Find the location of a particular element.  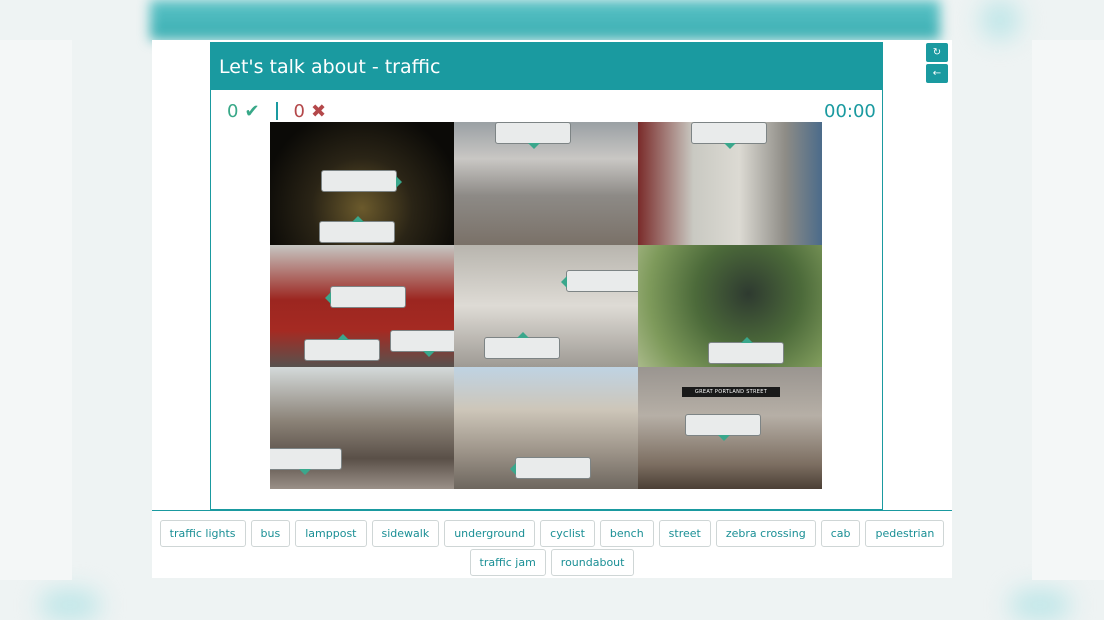

blurred-header is located at coordinates (545, 20).